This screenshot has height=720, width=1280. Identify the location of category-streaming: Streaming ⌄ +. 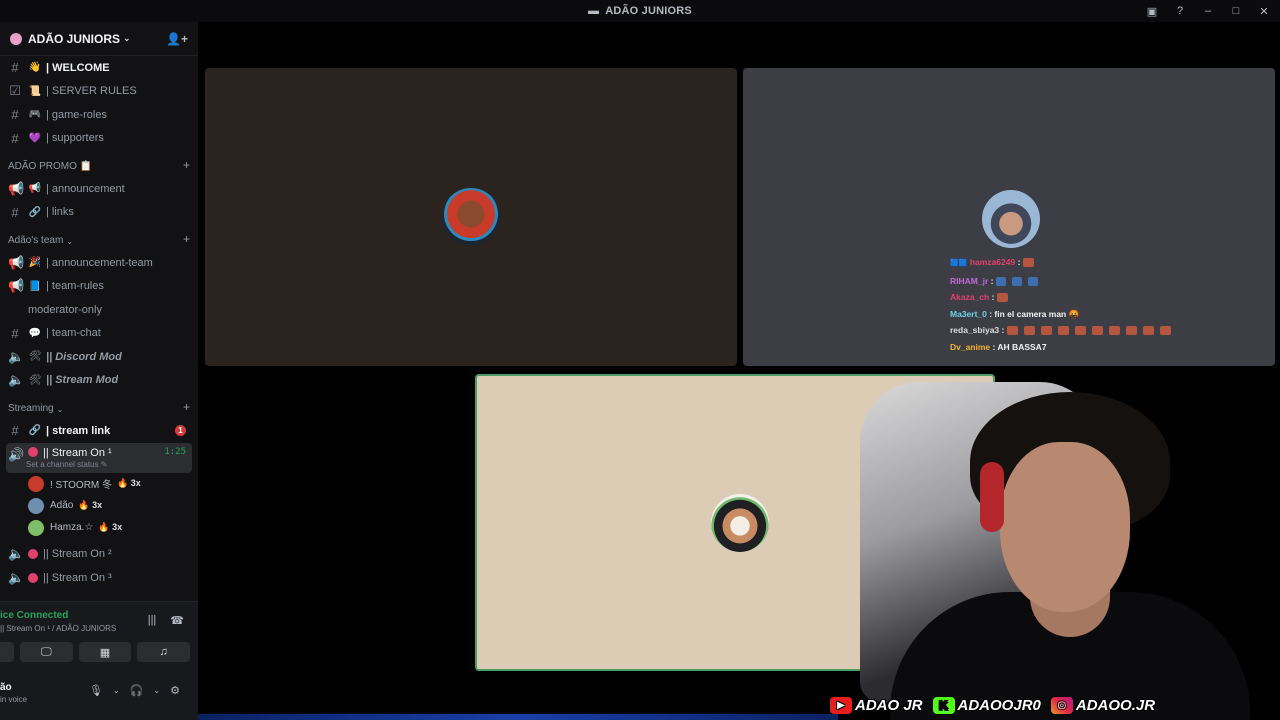
(99, 405).